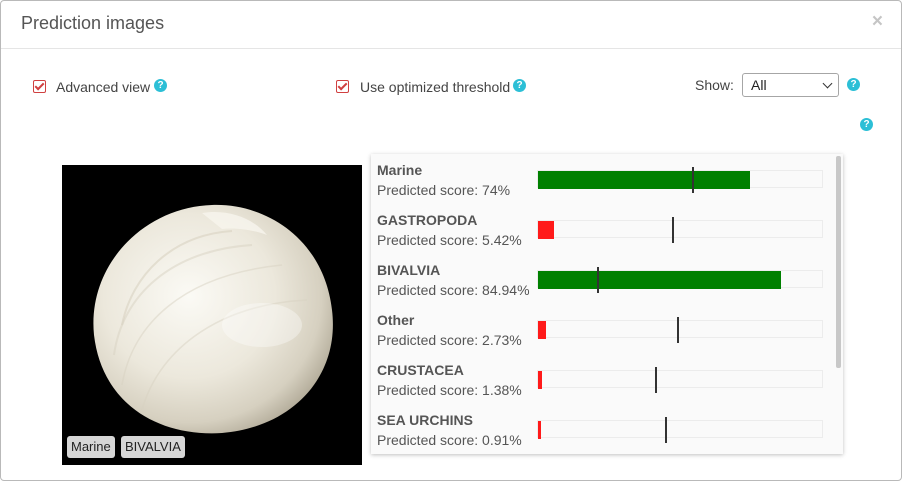 The width and height of the screenshot is (902, 481). Describe the element at coordinates (396, 320) in the screenshot. I see `prediction-class-name: Other` at that location.